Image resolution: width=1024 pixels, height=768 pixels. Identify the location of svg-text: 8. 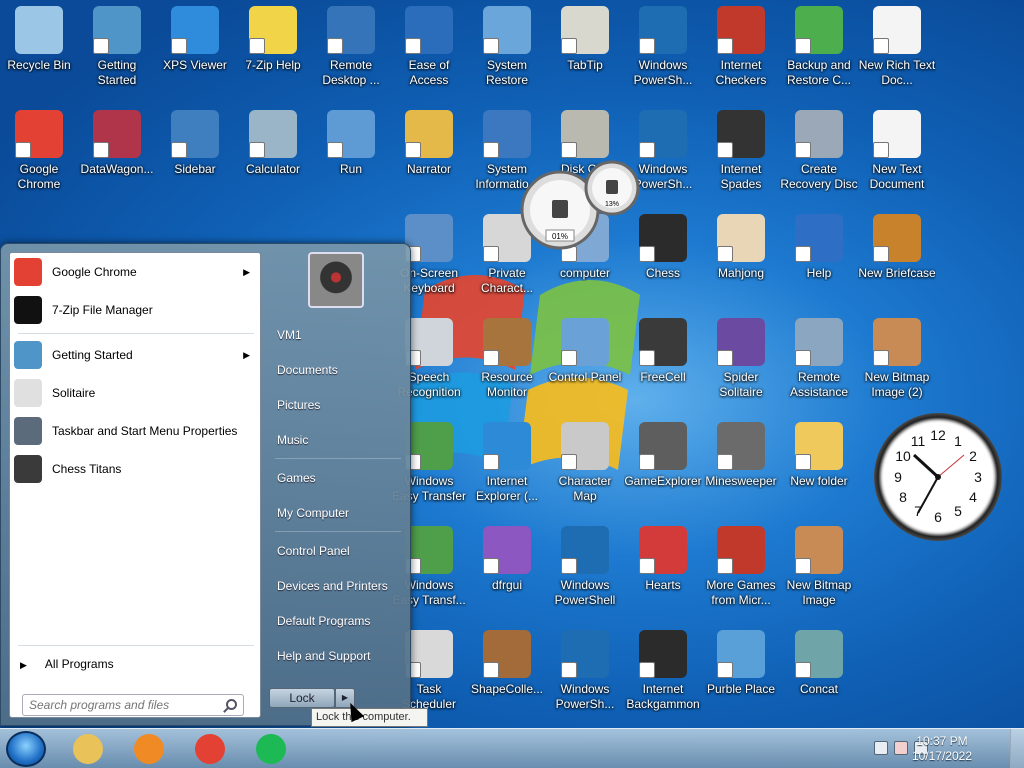
(903, 497).